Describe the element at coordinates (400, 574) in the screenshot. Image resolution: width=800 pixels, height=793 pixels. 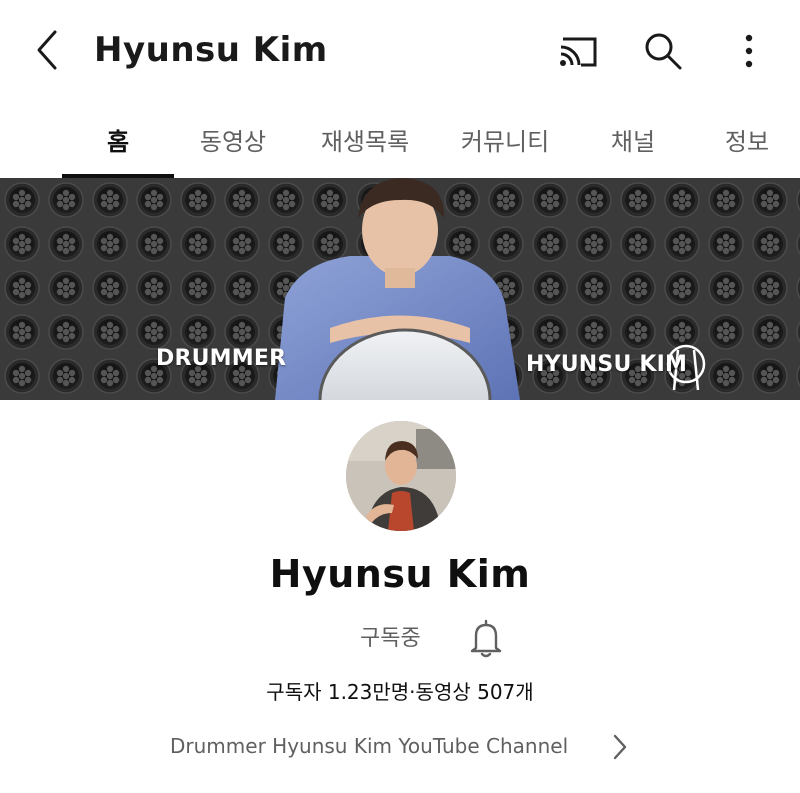
I see `channel-name: Hyunsu Kim` at that location.